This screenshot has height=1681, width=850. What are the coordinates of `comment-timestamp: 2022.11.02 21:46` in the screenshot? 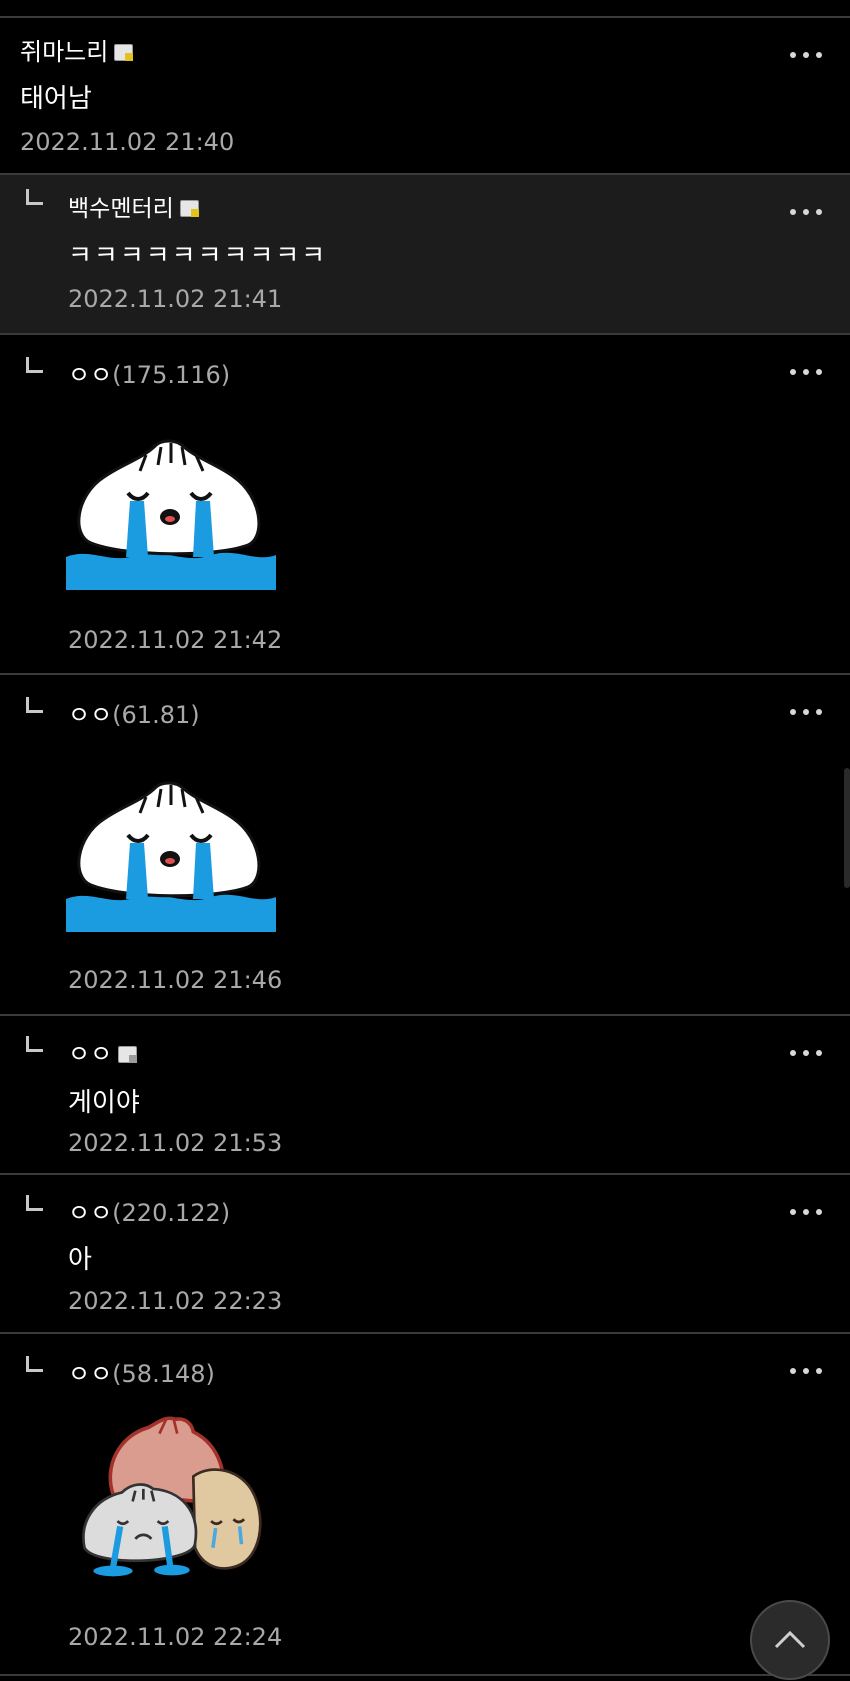 It's located at (175, 980).